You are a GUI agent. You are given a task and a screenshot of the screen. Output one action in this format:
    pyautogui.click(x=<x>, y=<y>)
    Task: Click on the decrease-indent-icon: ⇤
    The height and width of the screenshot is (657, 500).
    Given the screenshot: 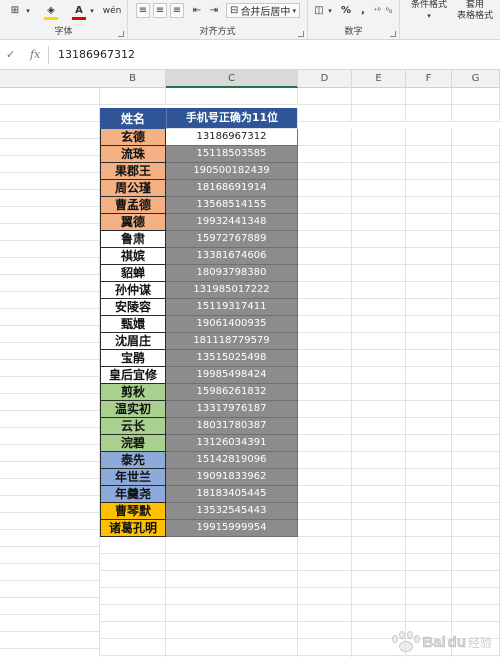 What is the action you would take?
    pyautogui.click(x=197, y=10)
    